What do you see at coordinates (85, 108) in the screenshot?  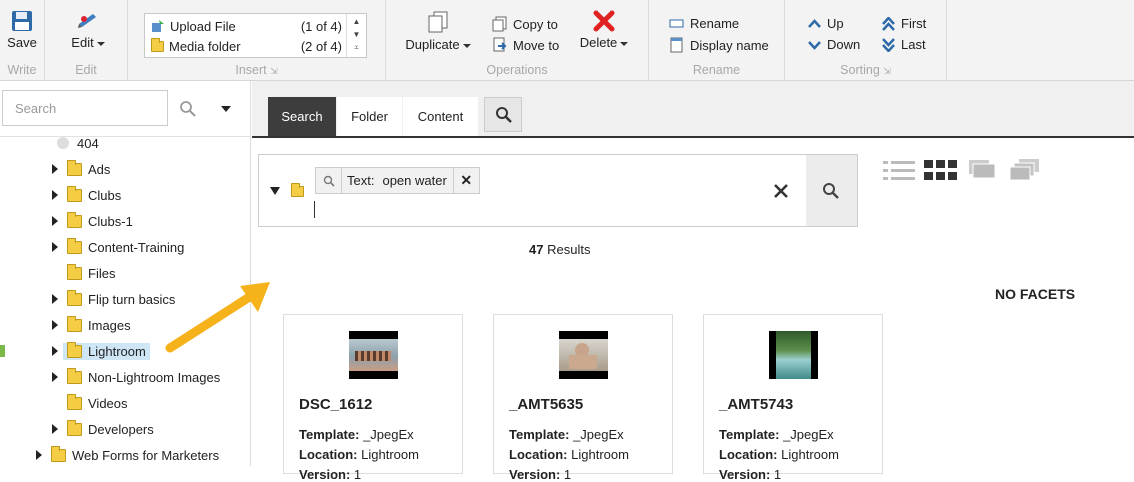 I see `tree-search-input` at bounding box center [85, 108].